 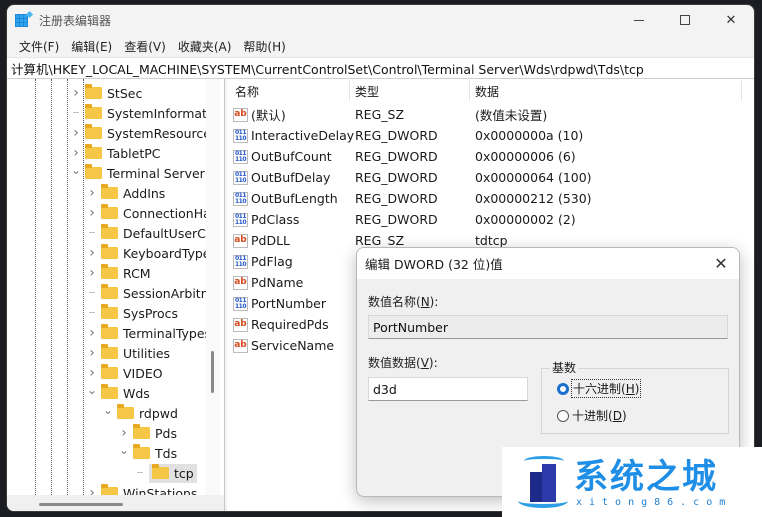 I want to click on title-bar: 注册表编辑器 ✕, so click(x=380, y=20).